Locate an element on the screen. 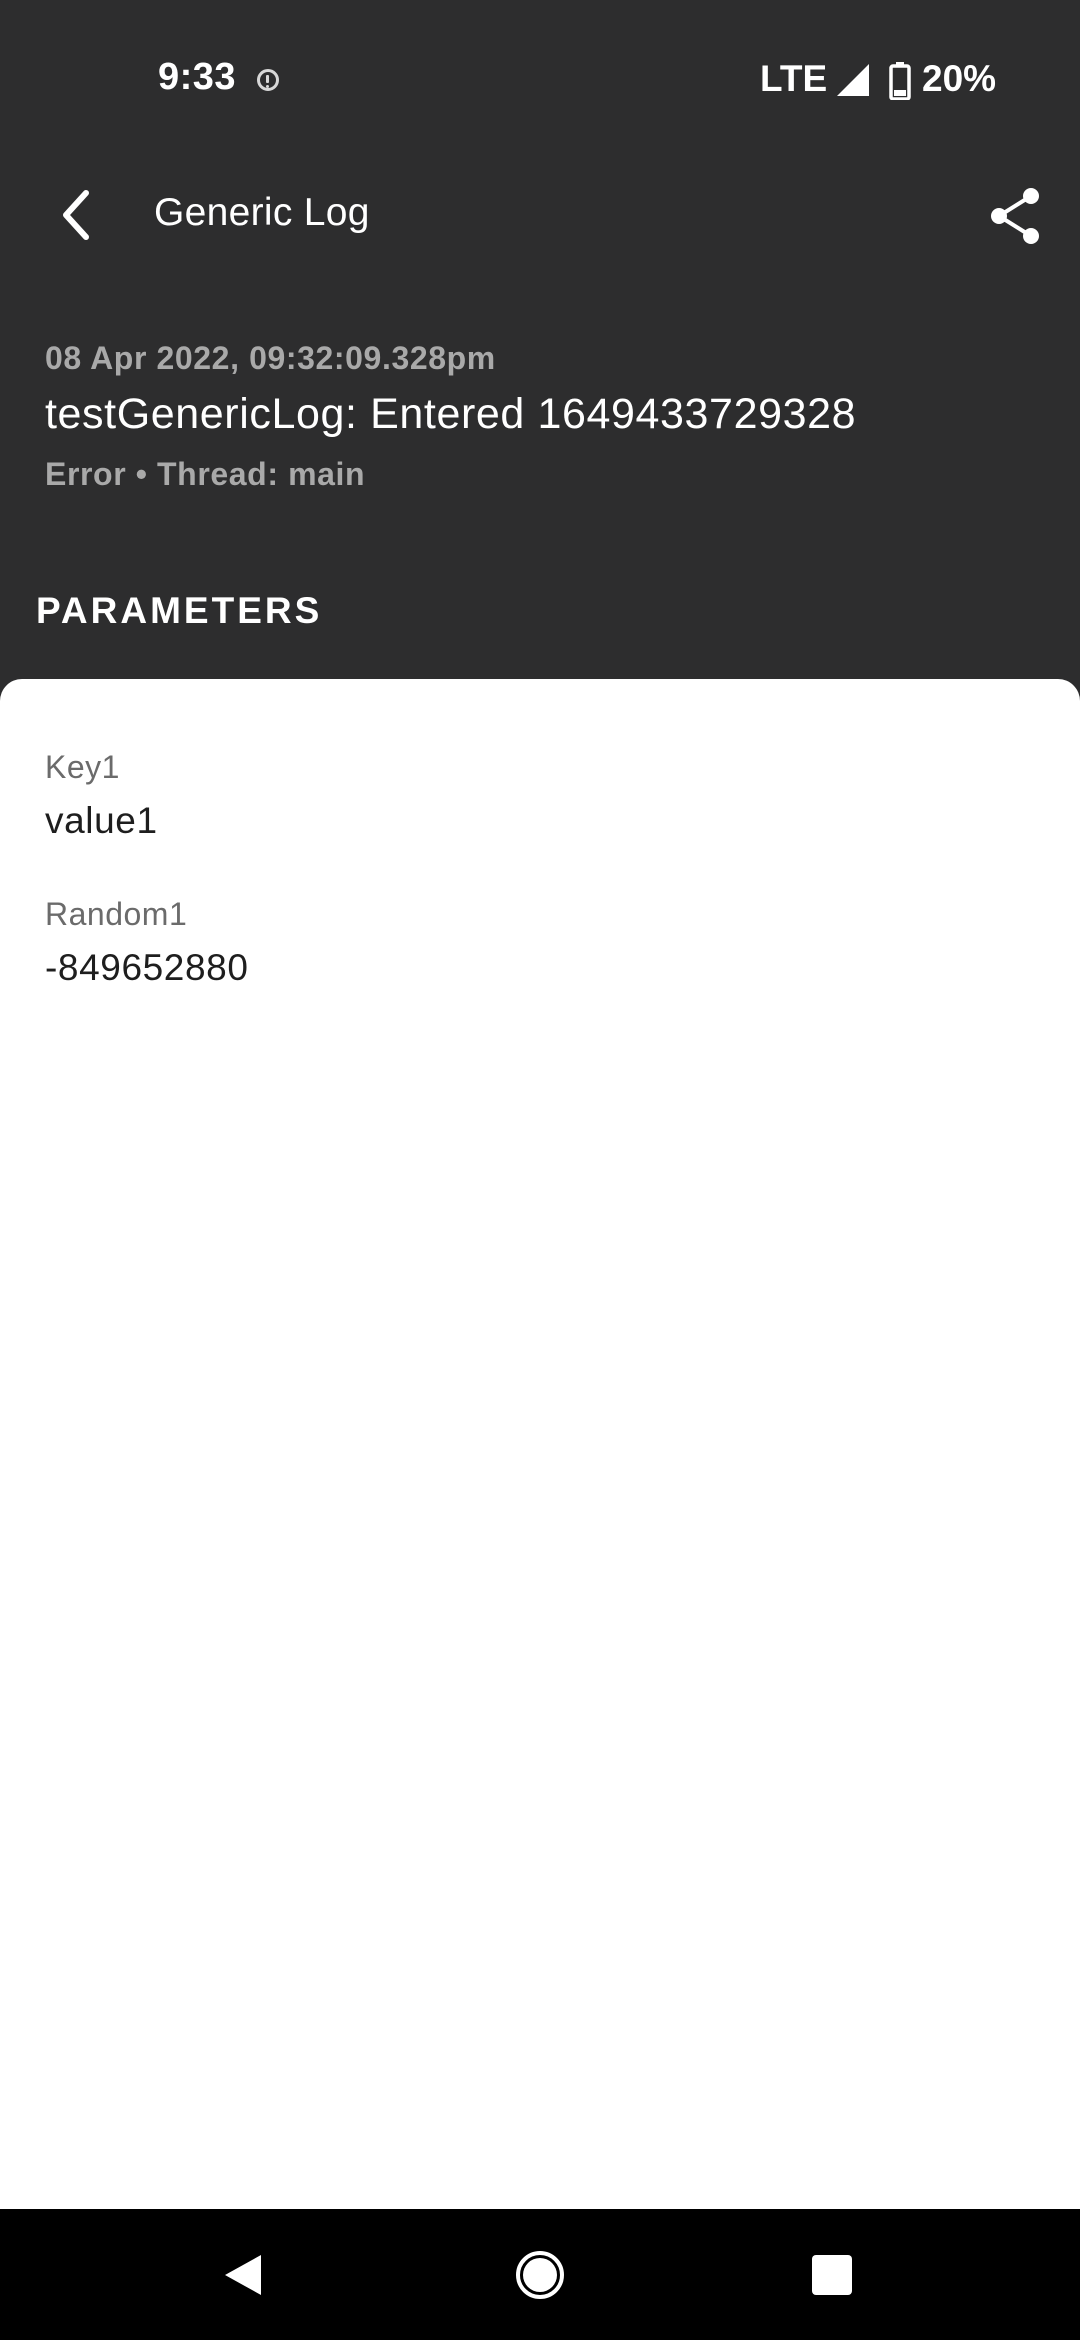 The width and height of the screenshot is (1080, 2340). share-icon is located at coordinates (1015, 216).